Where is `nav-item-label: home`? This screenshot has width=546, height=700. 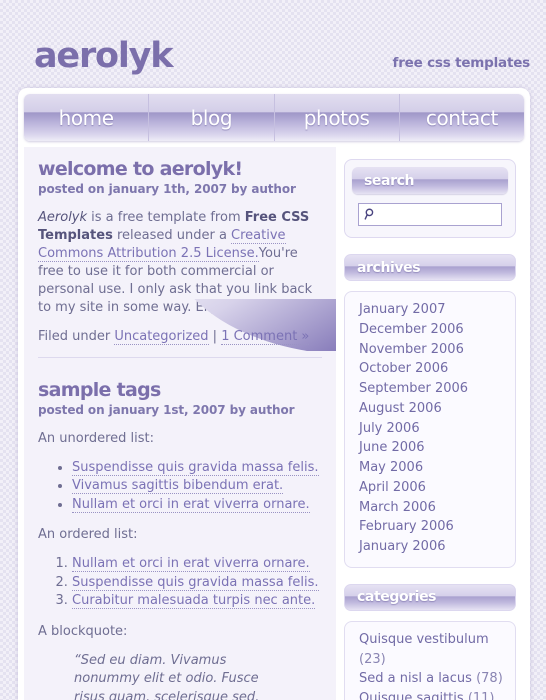 nav-item-label: home is located at coordinates (86, 117).